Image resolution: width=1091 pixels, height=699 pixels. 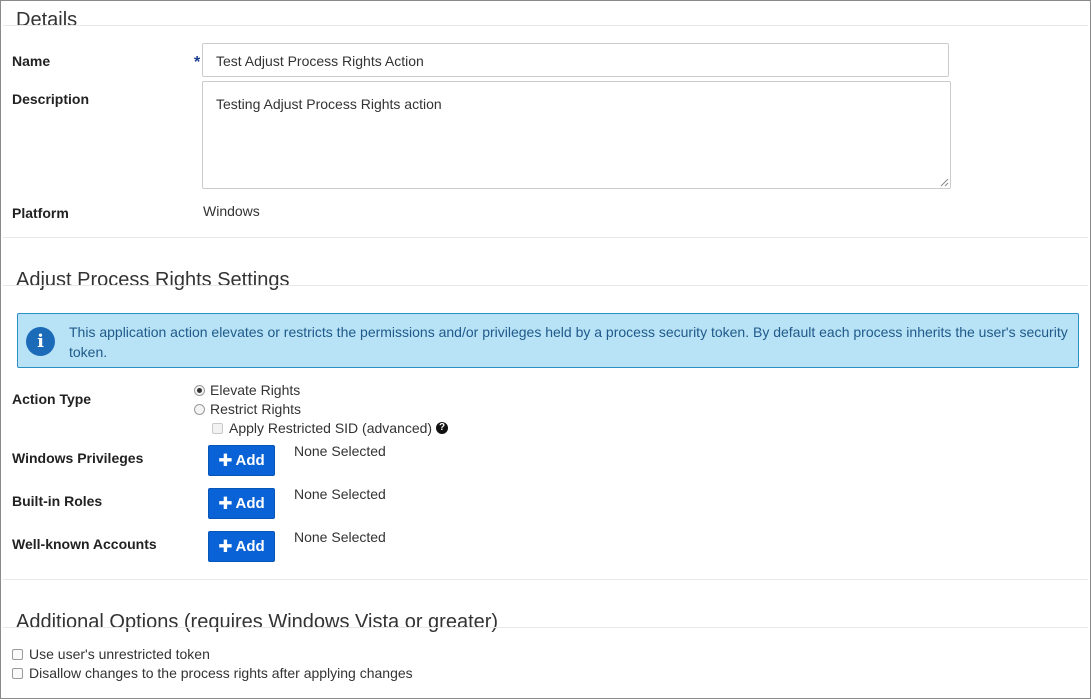 I want to click on restricted-sid-label: Apply Restricted SID (advanced), so click(x=331, y=428).